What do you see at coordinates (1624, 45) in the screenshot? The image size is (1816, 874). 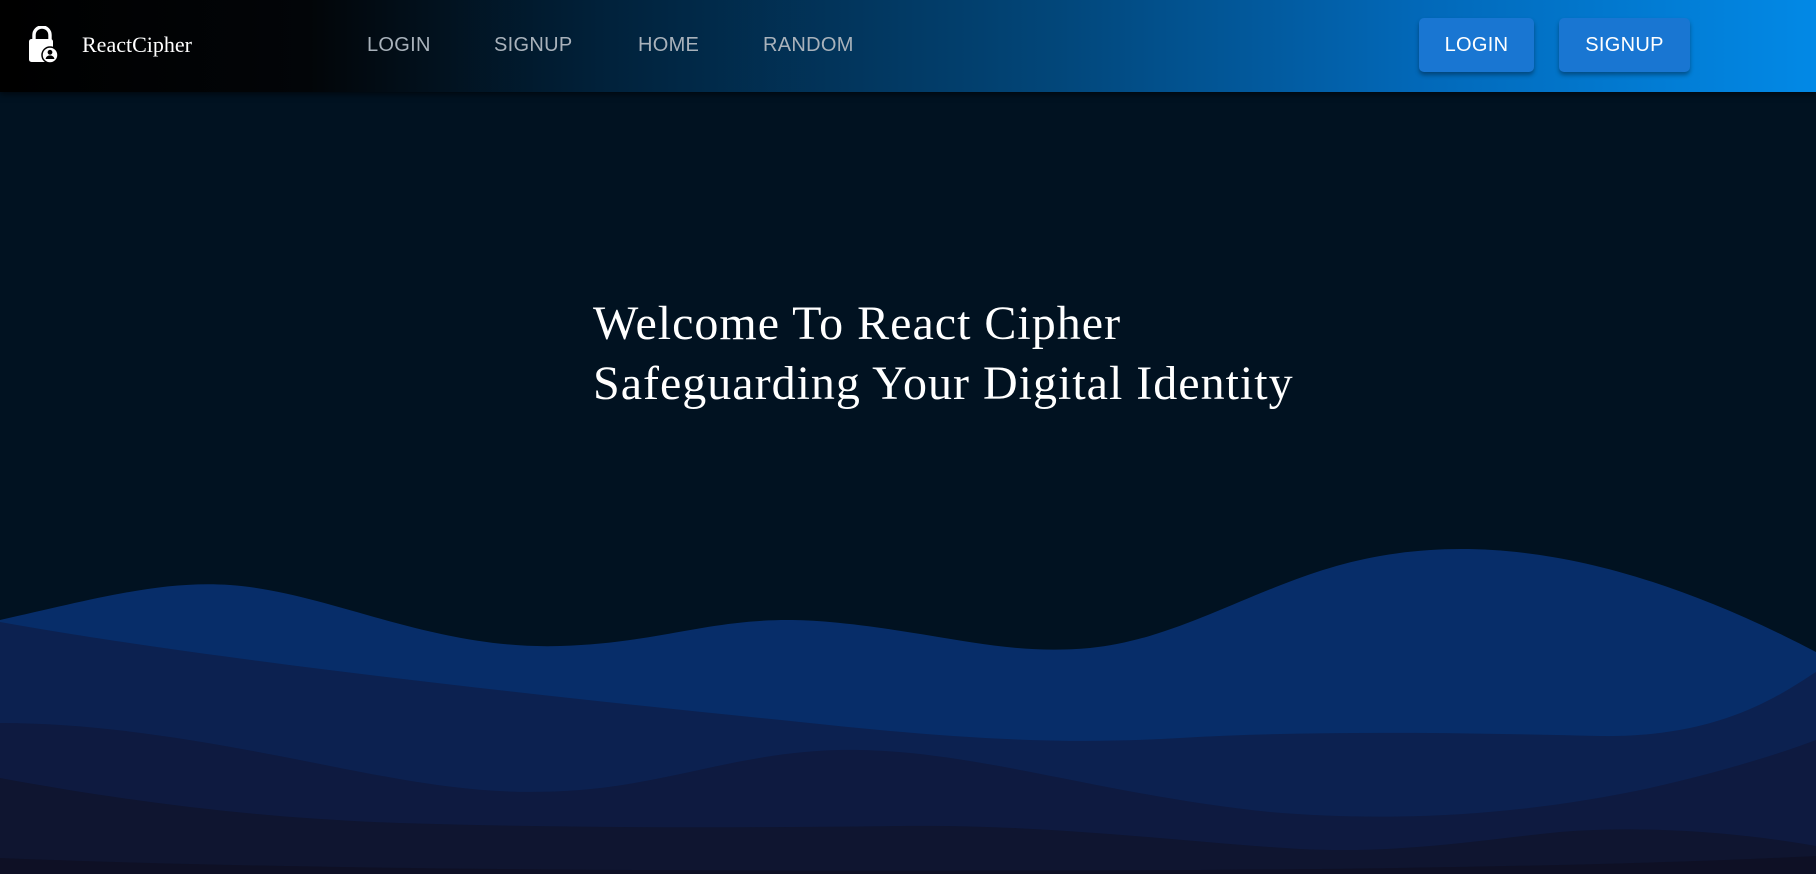 I see `signup-button: SIGNUP` at bounding box center [1624, 45].